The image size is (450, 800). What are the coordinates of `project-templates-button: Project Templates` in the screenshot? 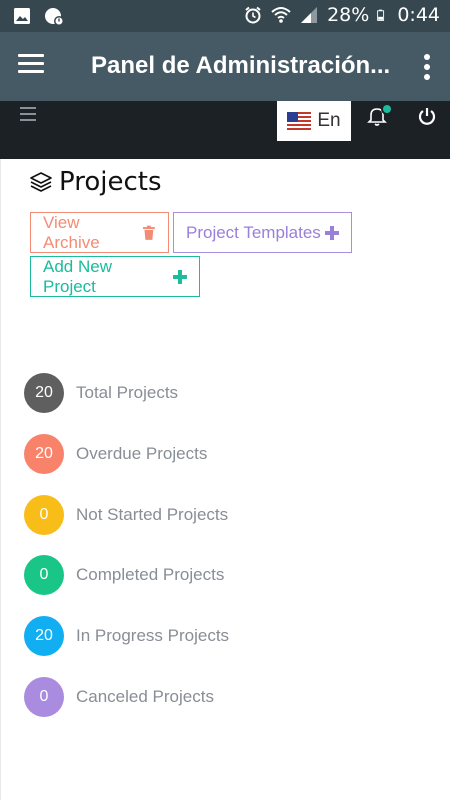 It's located at (262, 232).